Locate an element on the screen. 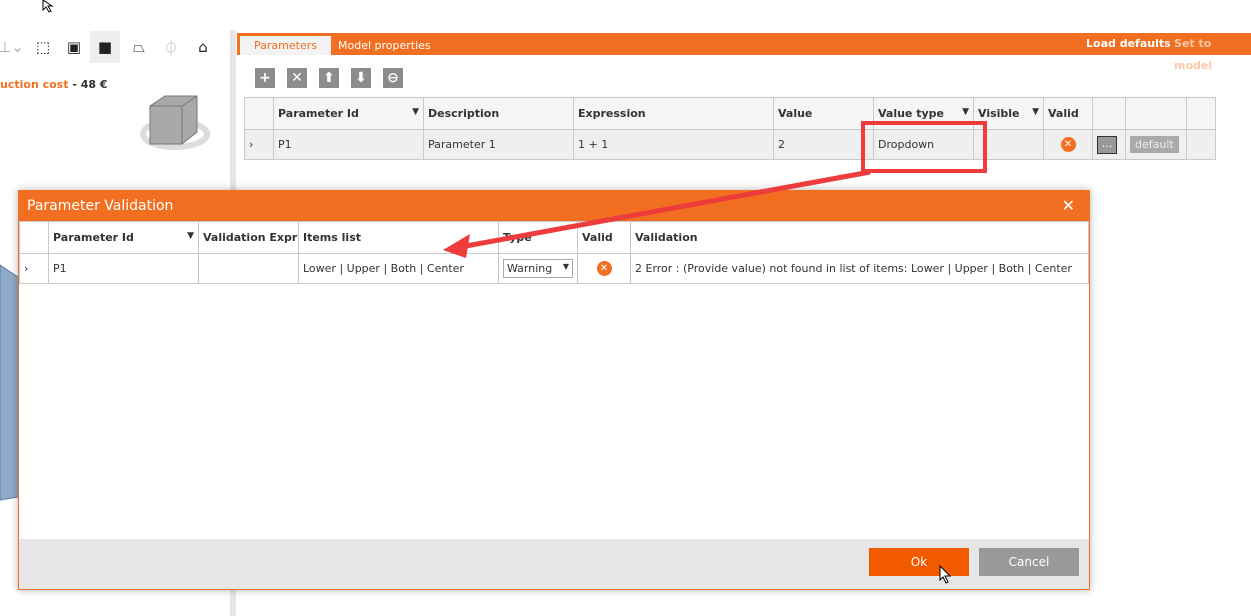  production-cost: uction cost - 48 € is located at coordinates (54, 84).